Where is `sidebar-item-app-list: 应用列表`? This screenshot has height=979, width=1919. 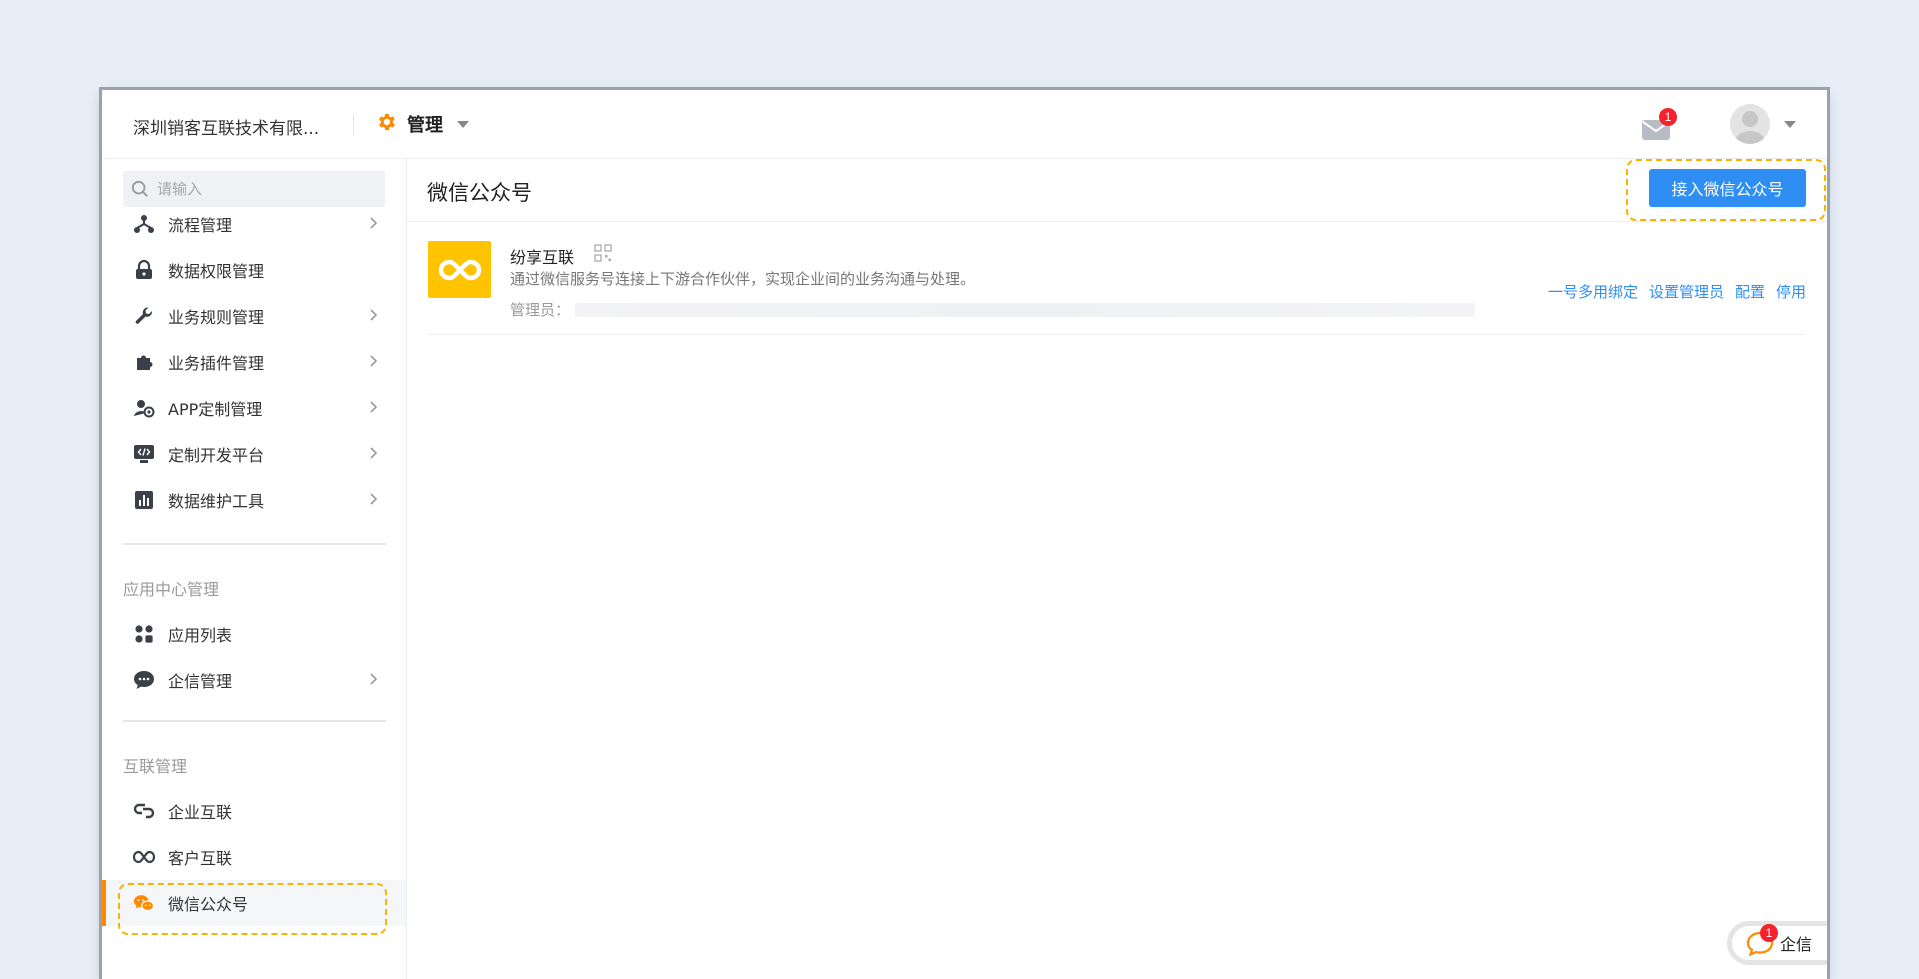 sidebar-item-app-list: 应用列表 is located at coordinates (254, 634).